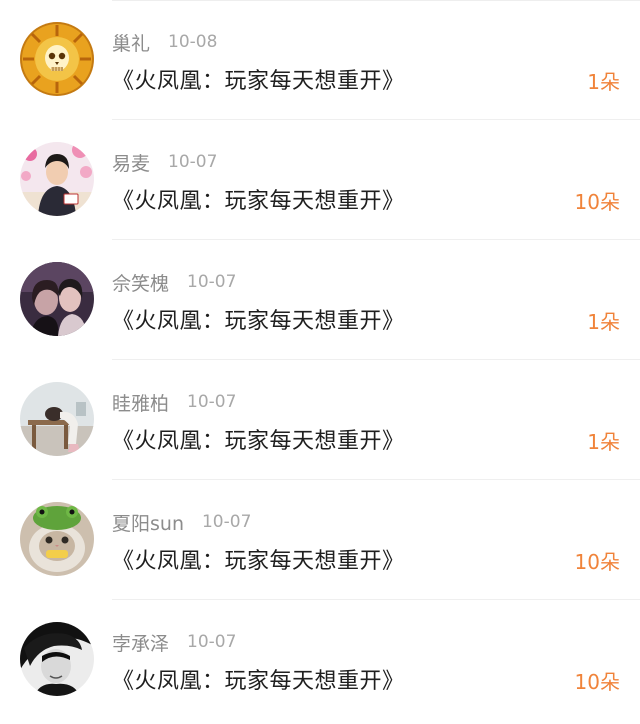 The height and width of the screenshot is (724, 640). Describe the element at coordinates (174, 402) in the screenshot. I see `entry-meta: 眭雅柏 10-07` at that location.